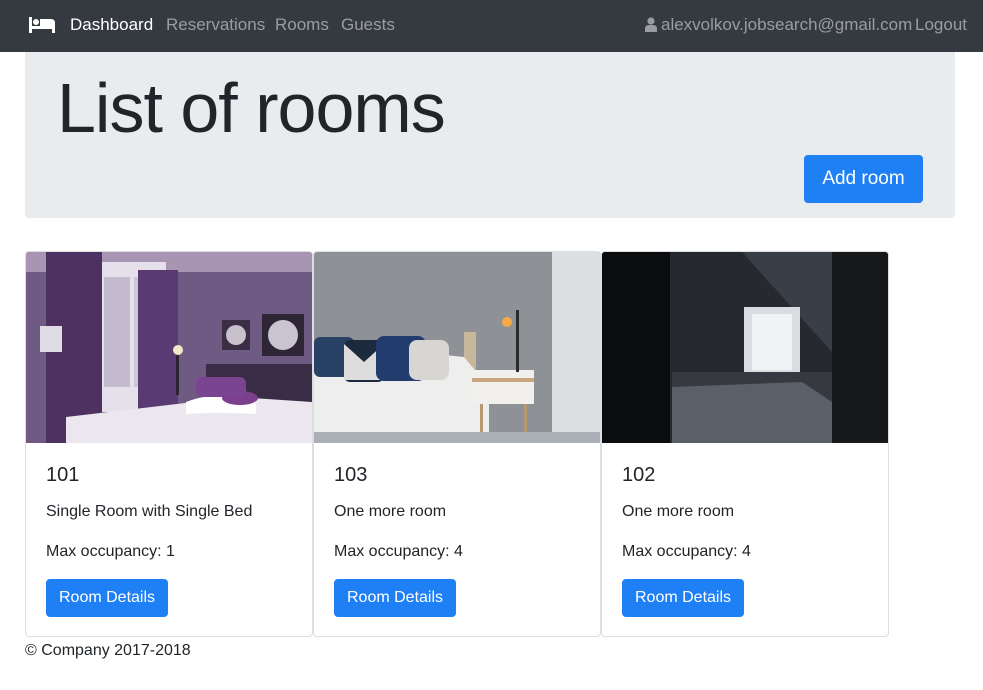 The image size is (983, 690). What do you see at coordinates (108, 650) in the screenshot?
I see `footer-copyright: © Company 2017-2018` at bounding box center [108, 650].